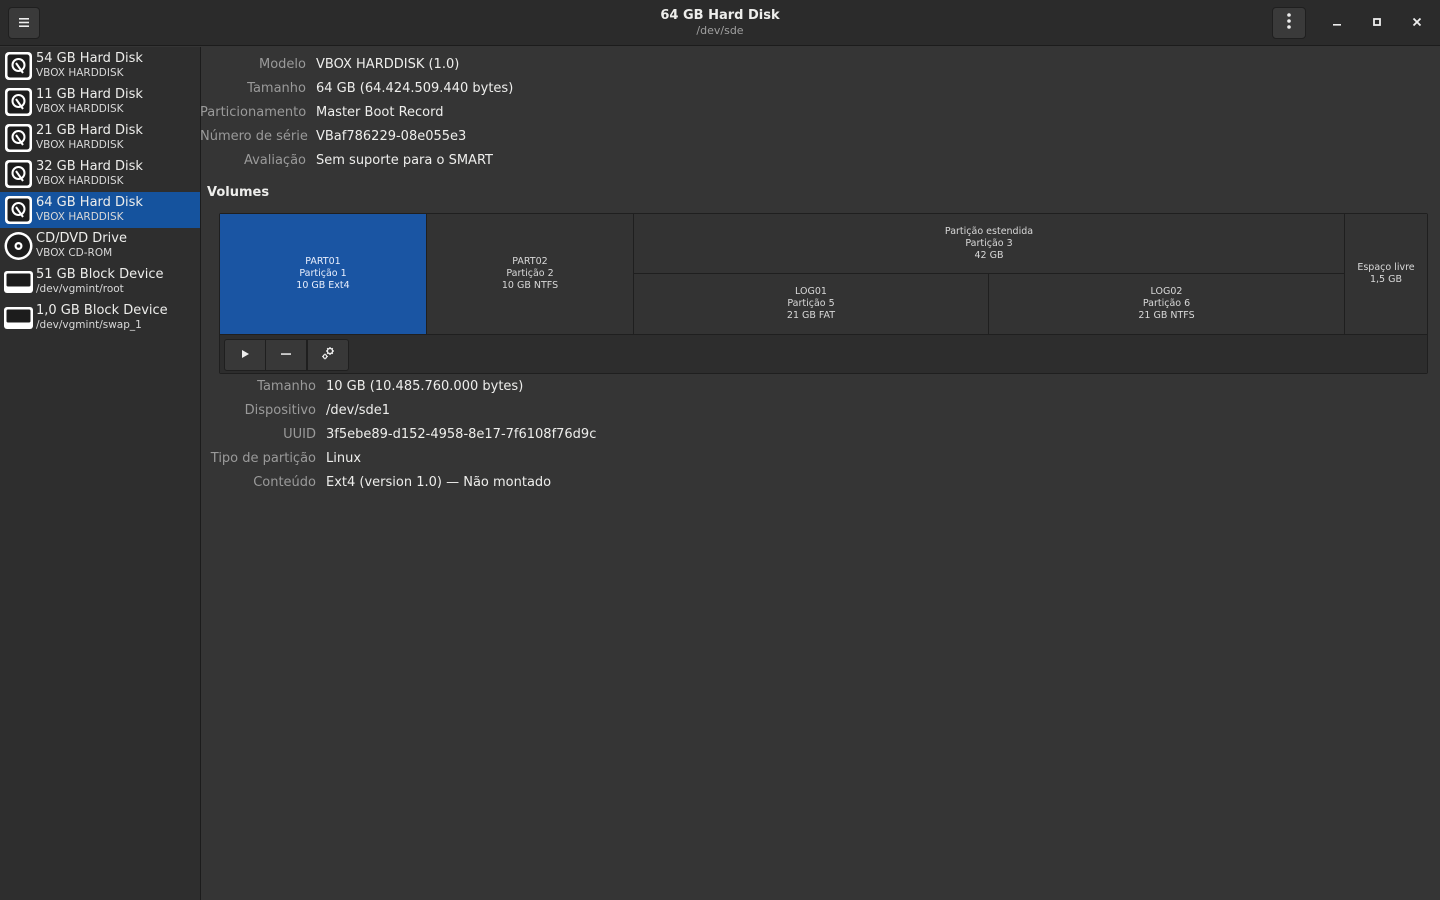 This screenshot has height=900, width=1440. What do you see at coordinates (811, 291) in the screenshot?
I see `volume-label: LOG01` at bounding box center [811, 291].